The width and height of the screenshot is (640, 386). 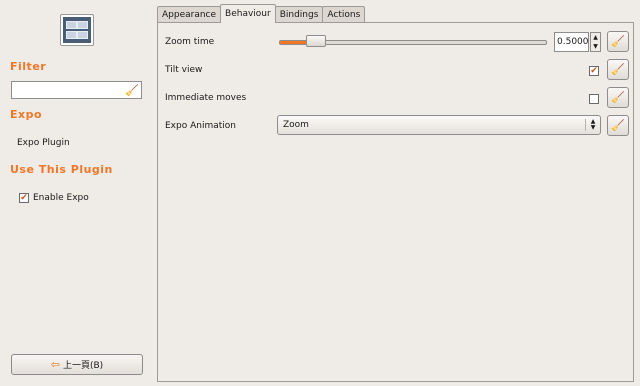 What do you see at coordinates (77, 30) in the screenshot?
I see `expo-plugin-icon` at bounding box center [77, 30].